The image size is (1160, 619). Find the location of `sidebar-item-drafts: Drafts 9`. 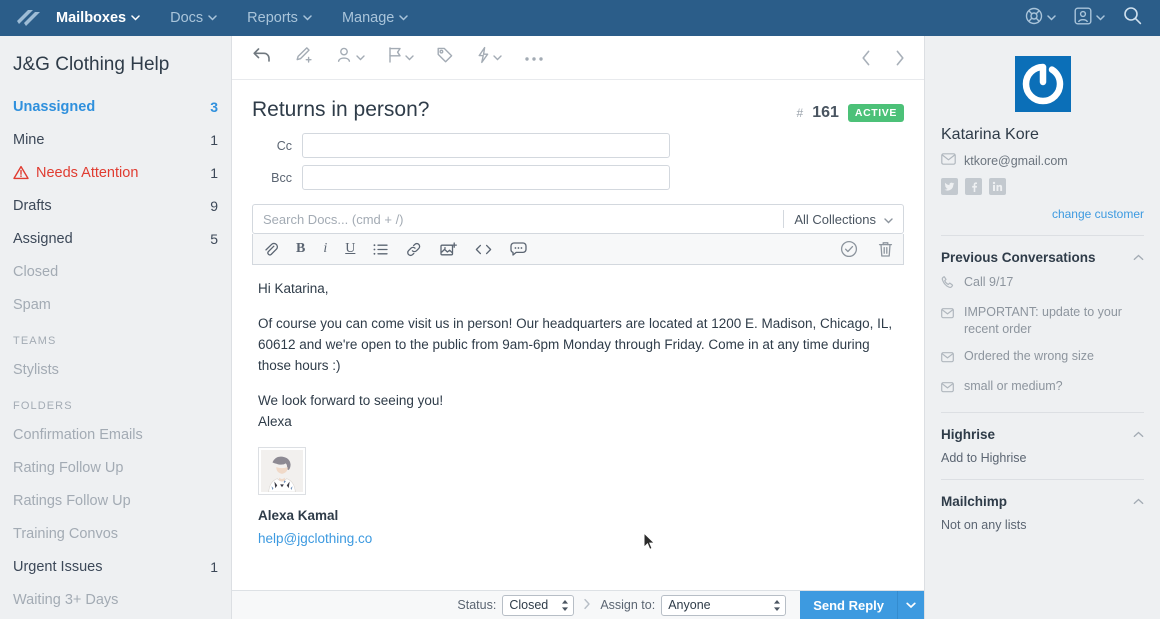

sidebar-item-drafts: Drafts 9 is located at coordinates (115, 205).